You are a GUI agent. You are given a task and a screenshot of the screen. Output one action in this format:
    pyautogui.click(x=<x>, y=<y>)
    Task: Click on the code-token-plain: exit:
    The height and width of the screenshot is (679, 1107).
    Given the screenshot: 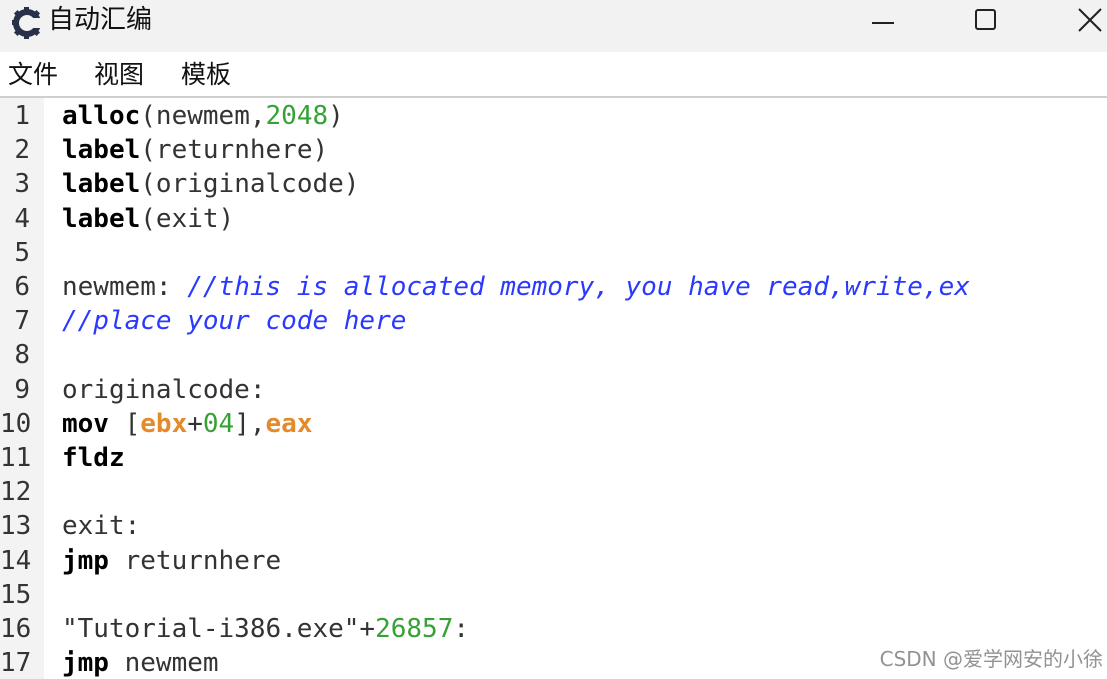 What is the action you would take?
    pyautogui.click(x=101, y=526)
    